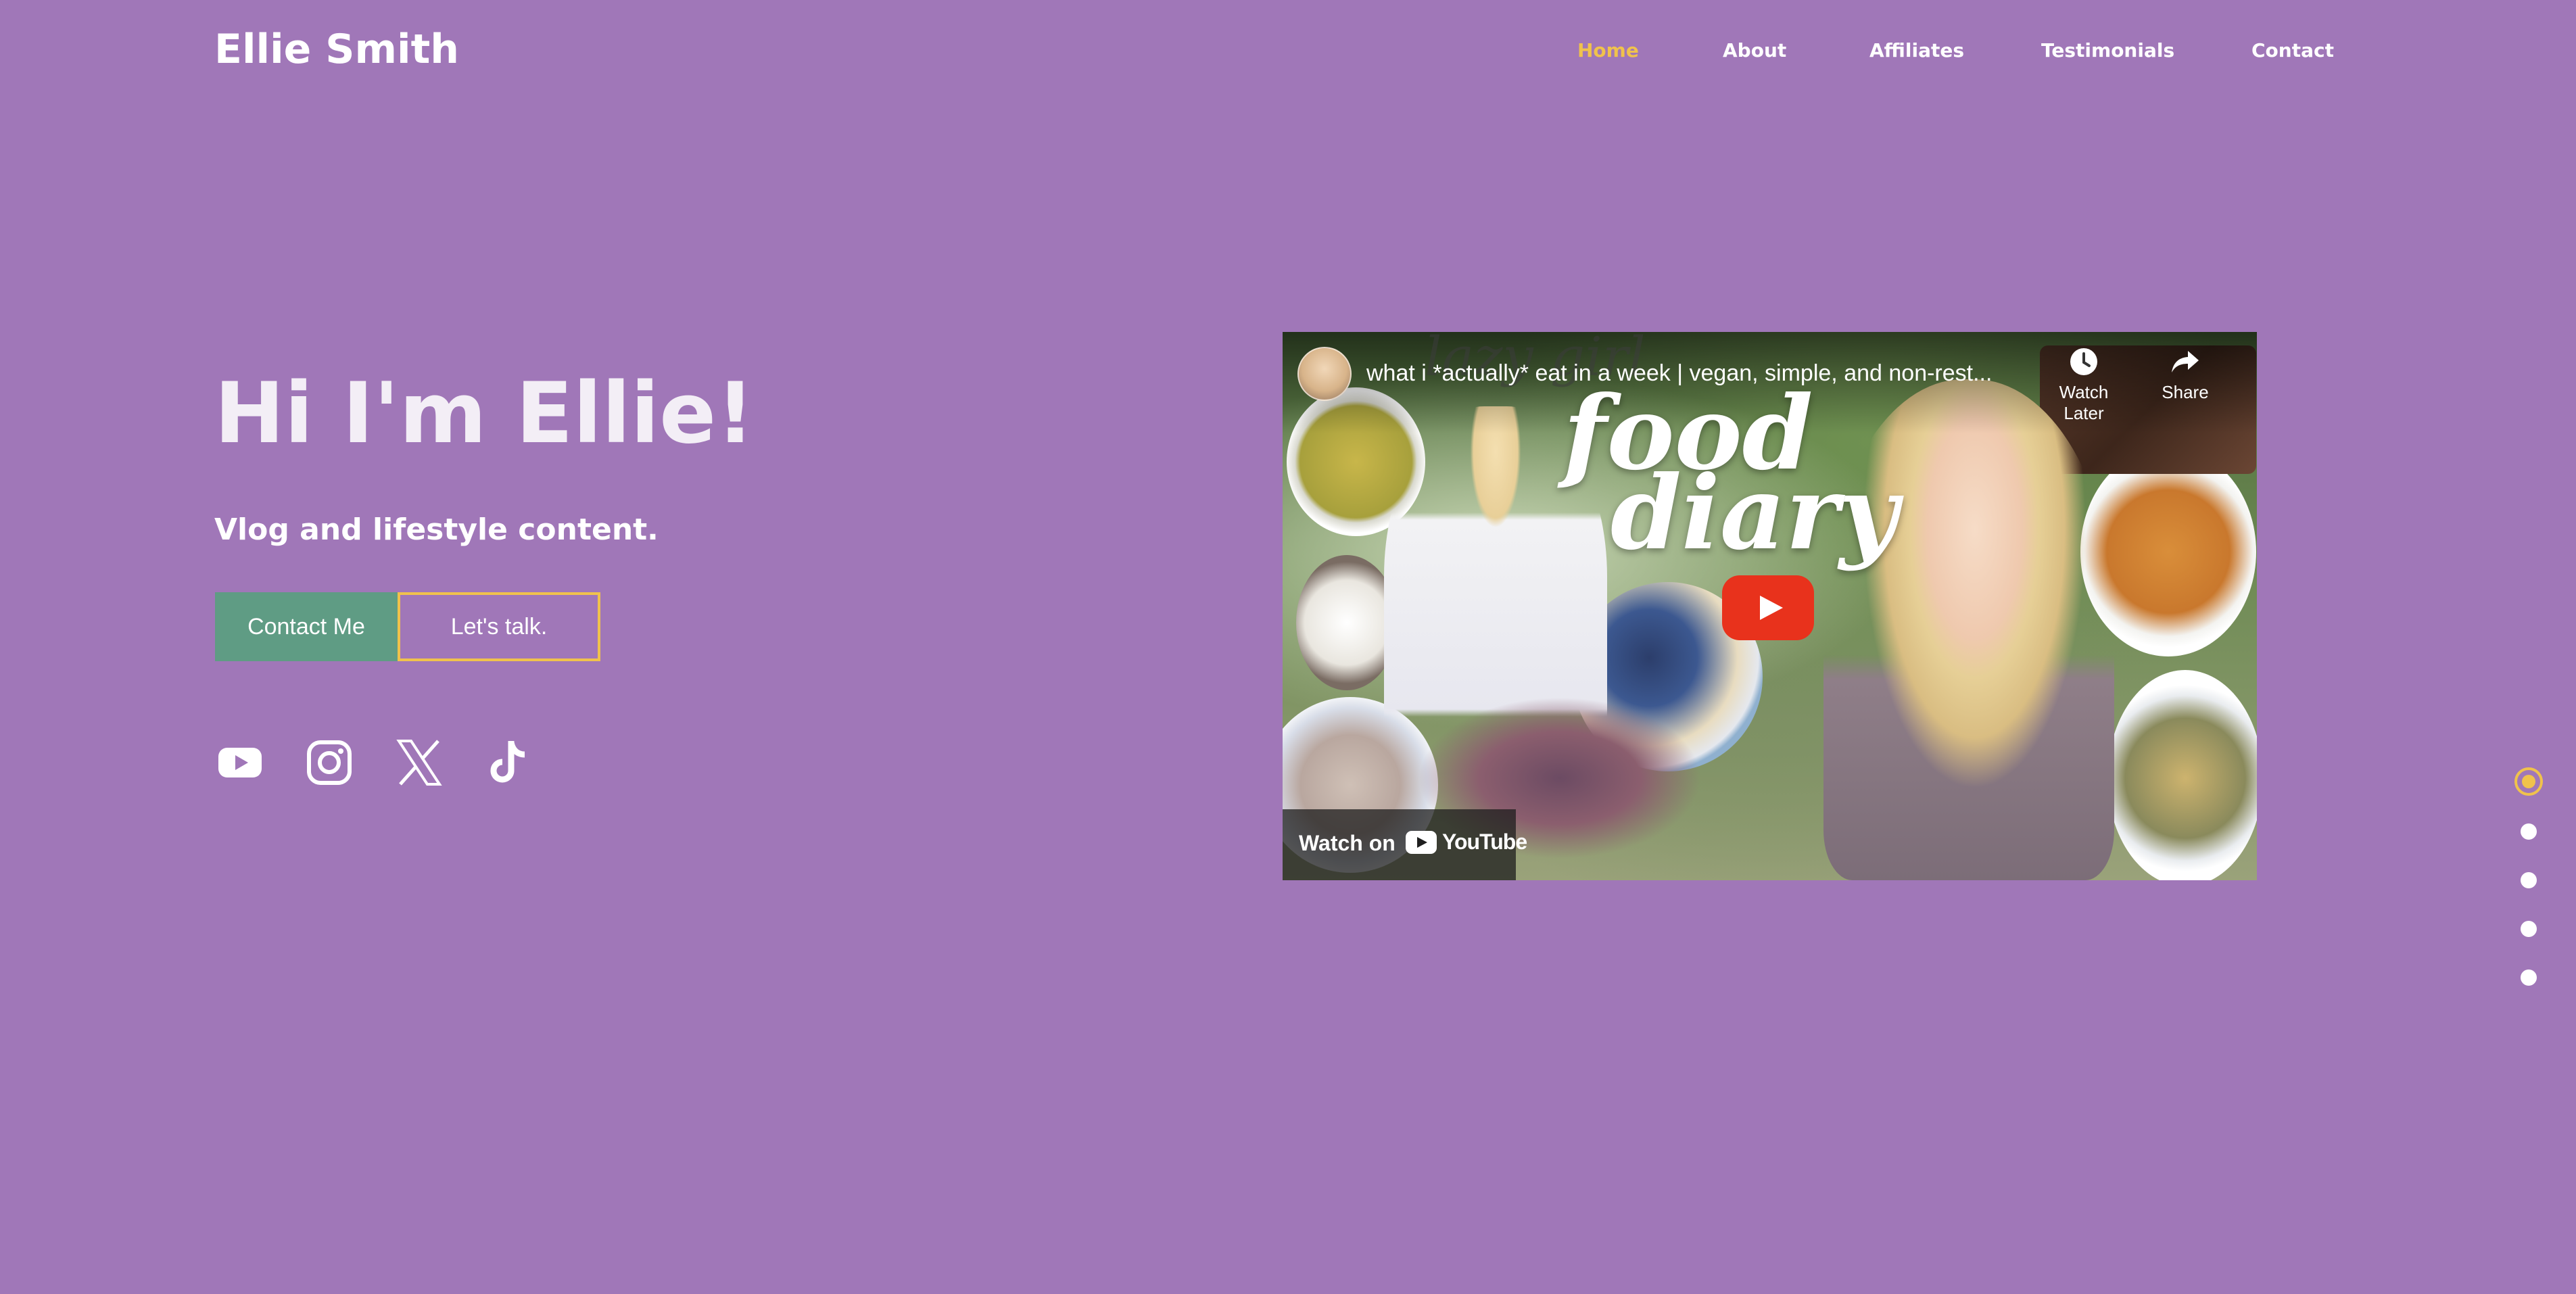 The height and width of the screenshot is (1294, 2576). What do you see at coordinates (2083, 361) in the screenshot?
I see `clock-icon` at bounding box center [2083, 361].